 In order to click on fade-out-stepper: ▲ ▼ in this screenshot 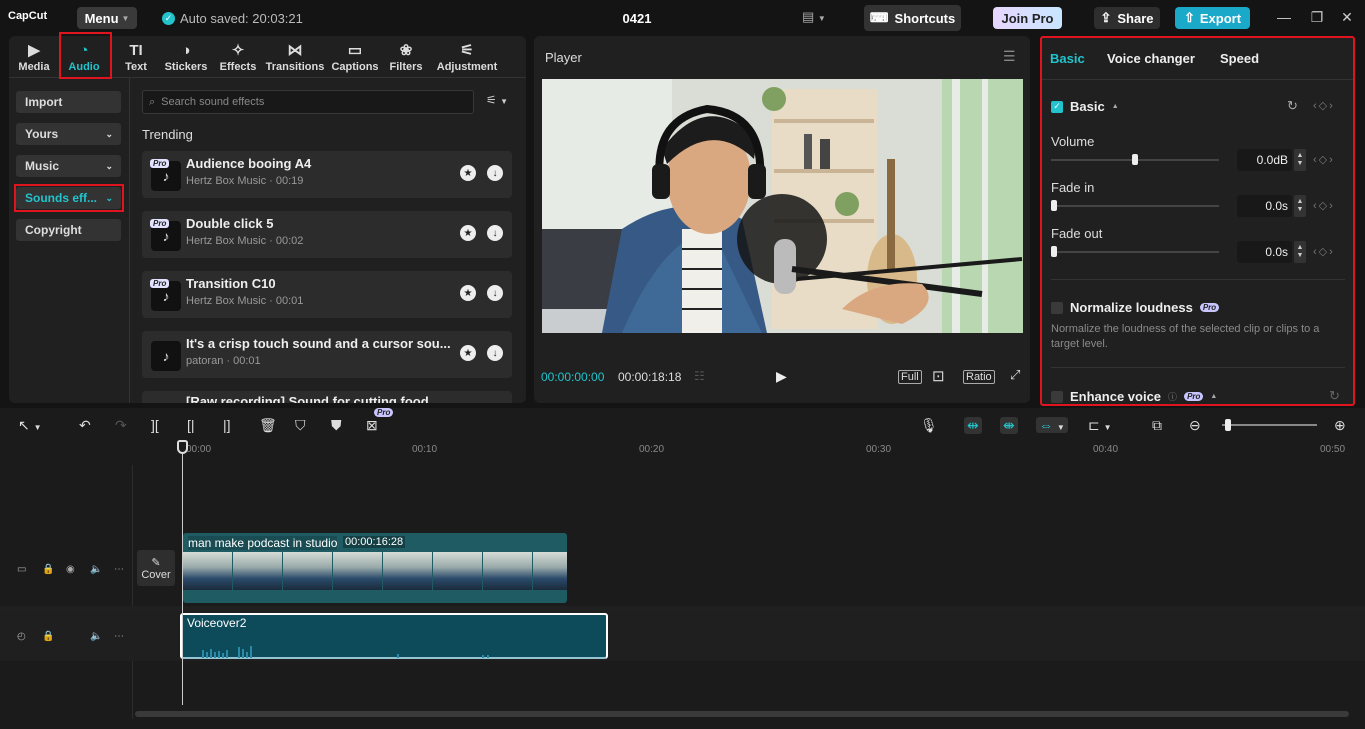, I will do `click(1300, 252)`.